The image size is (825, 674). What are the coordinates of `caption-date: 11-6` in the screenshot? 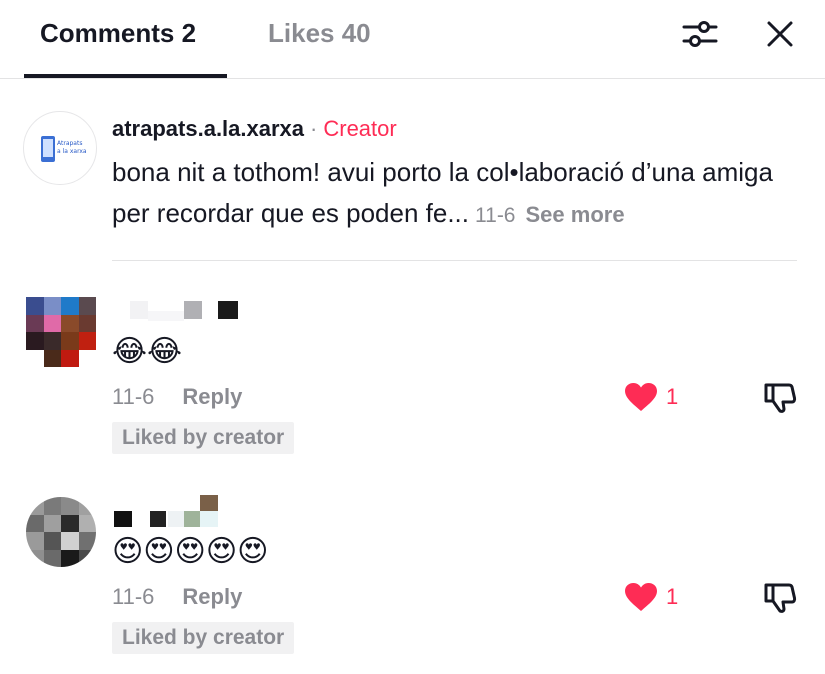 It's located at (495, 215).